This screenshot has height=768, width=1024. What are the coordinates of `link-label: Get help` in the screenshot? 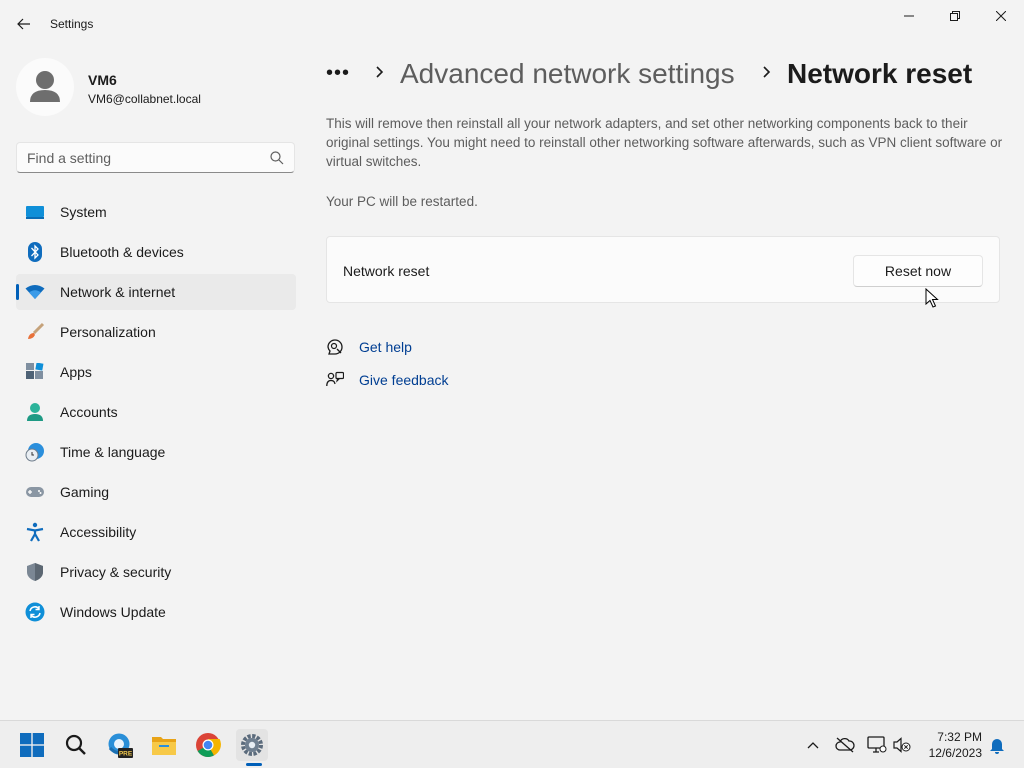 It's located at (385, 347).